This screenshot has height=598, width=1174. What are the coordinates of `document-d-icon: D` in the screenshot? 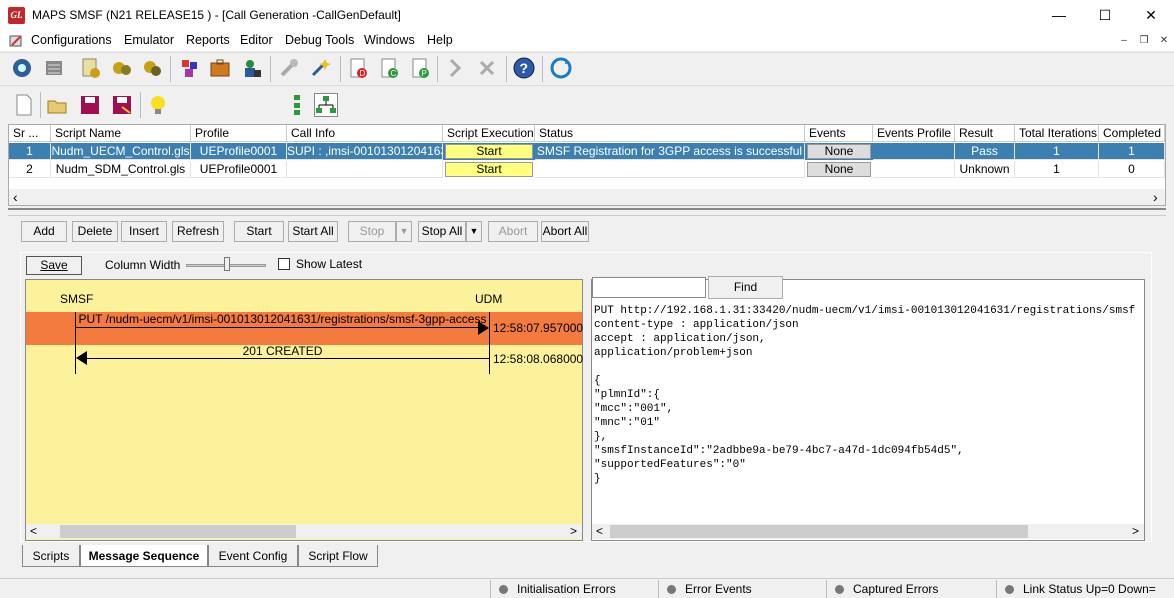 It's located at (358, 68).